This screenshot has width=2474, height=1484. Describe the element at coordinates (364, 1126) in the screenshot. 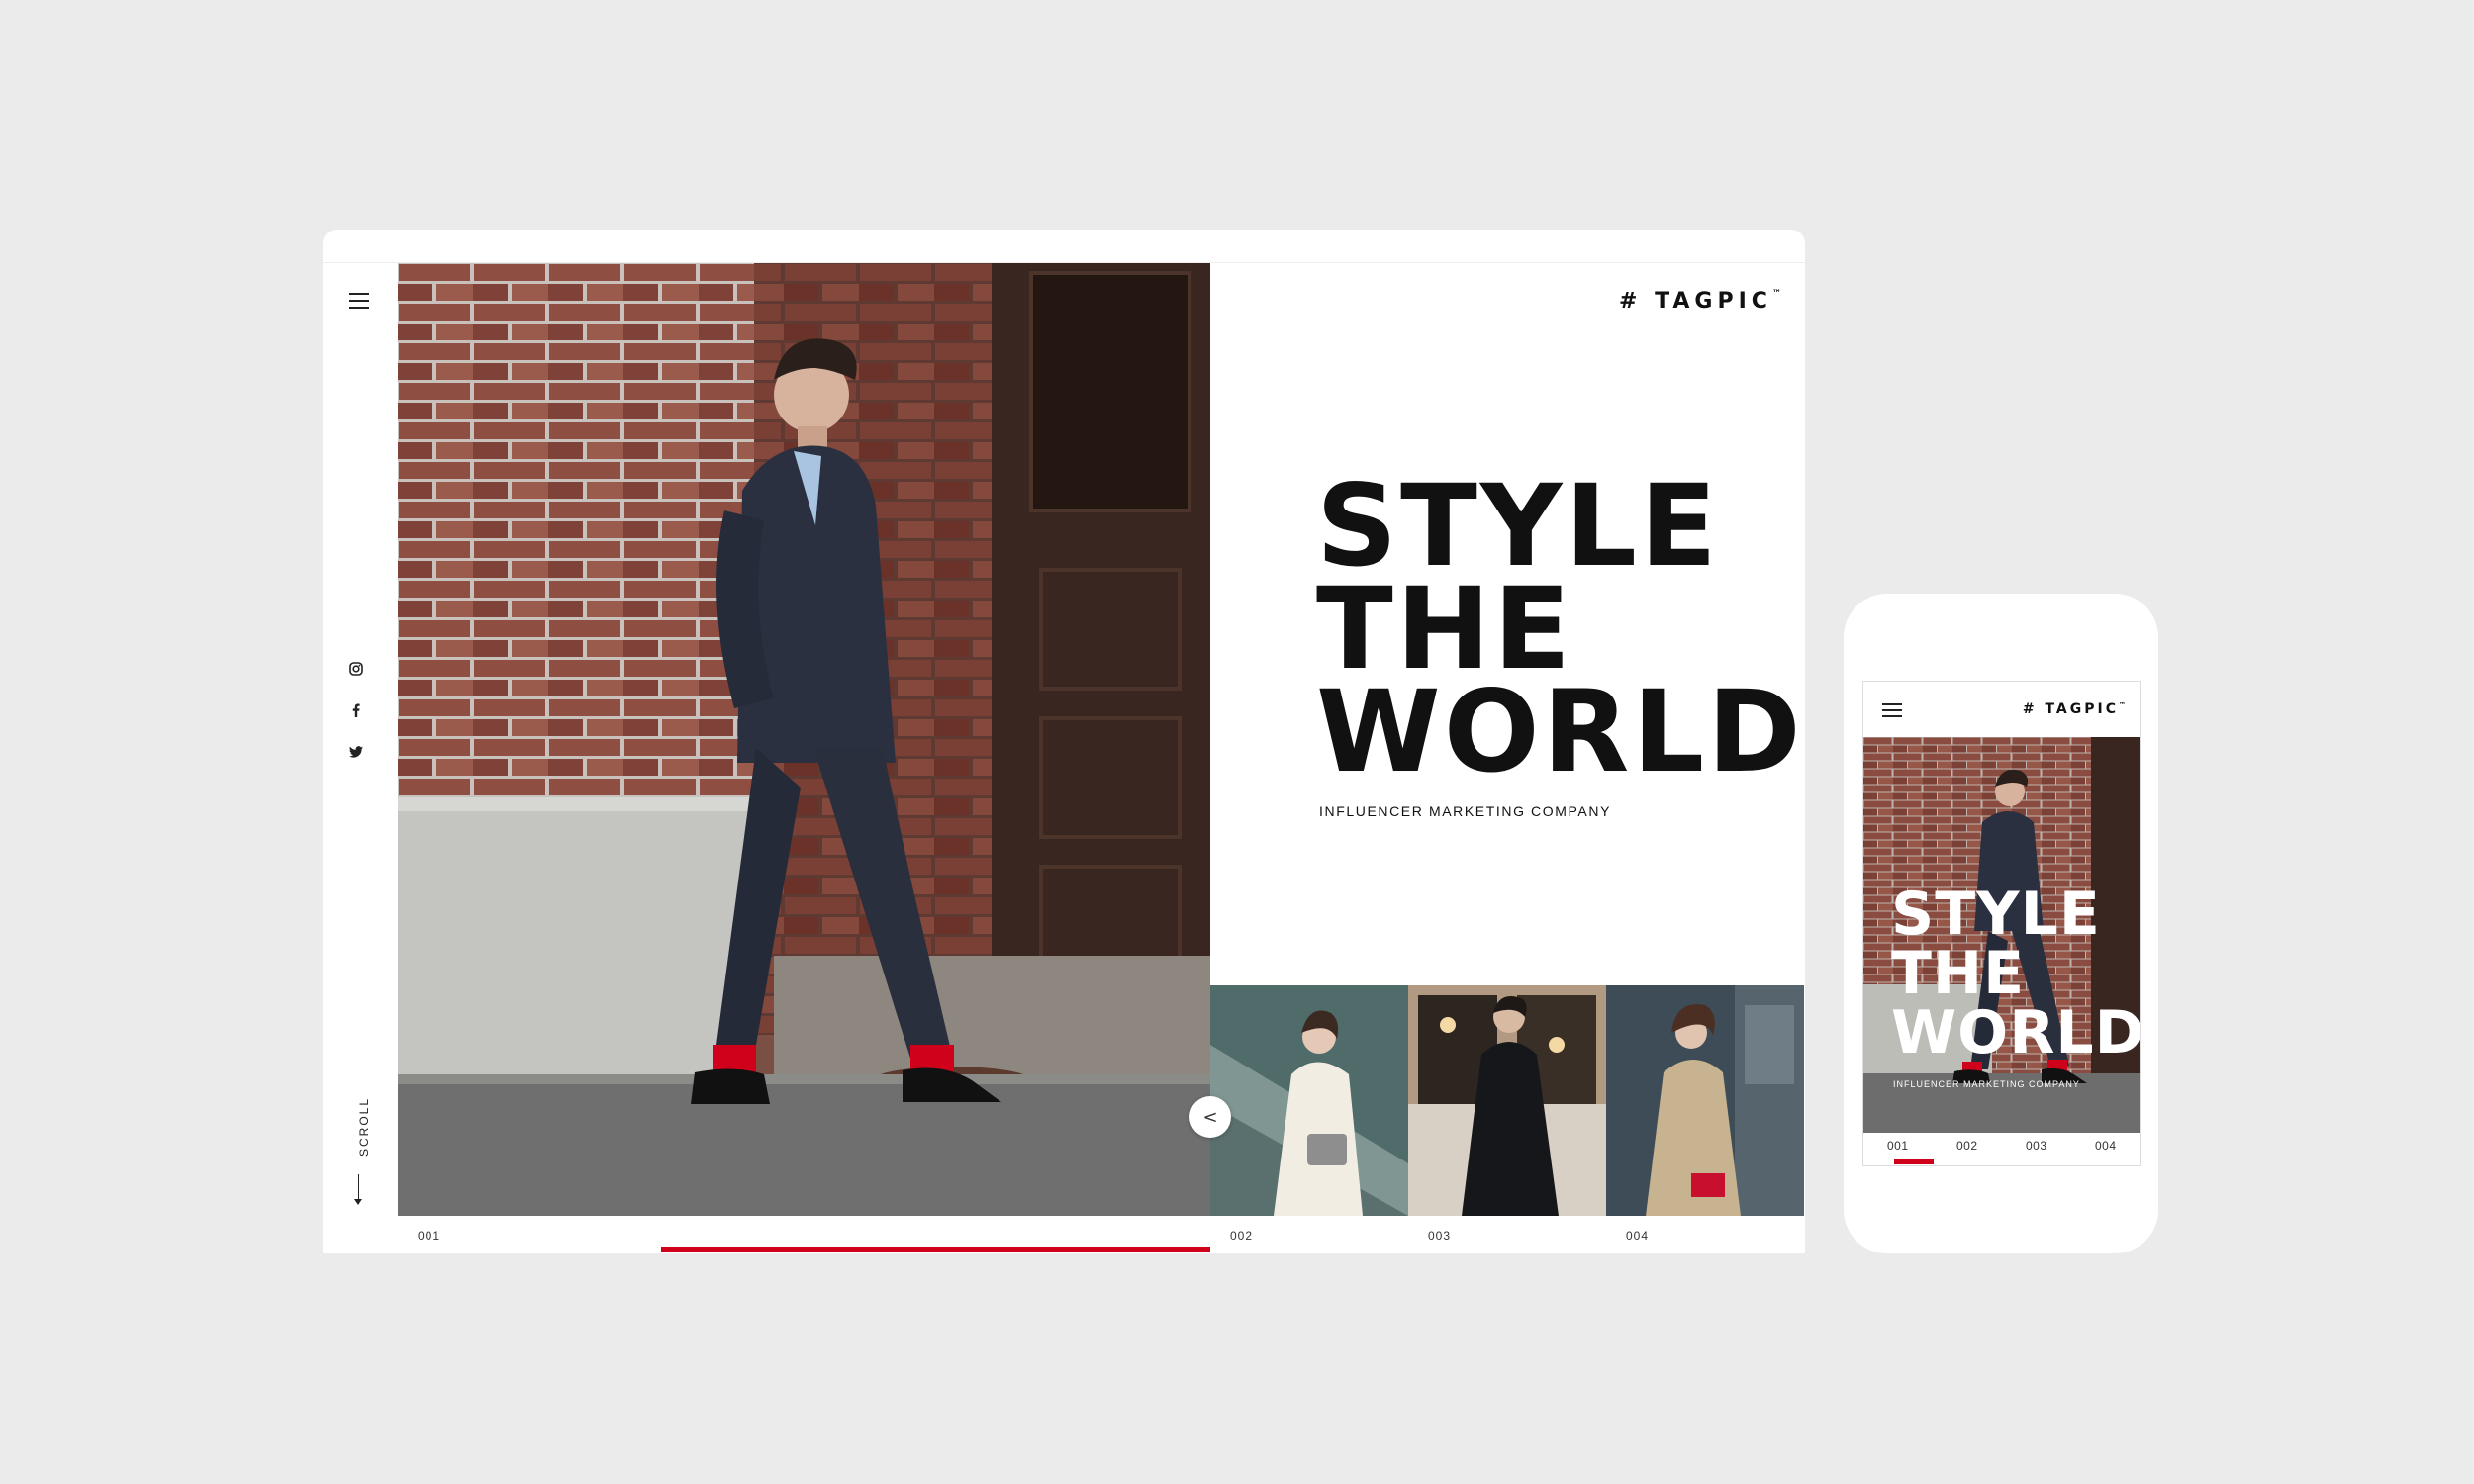

I see `scroll-label: SCROLL` at that location.